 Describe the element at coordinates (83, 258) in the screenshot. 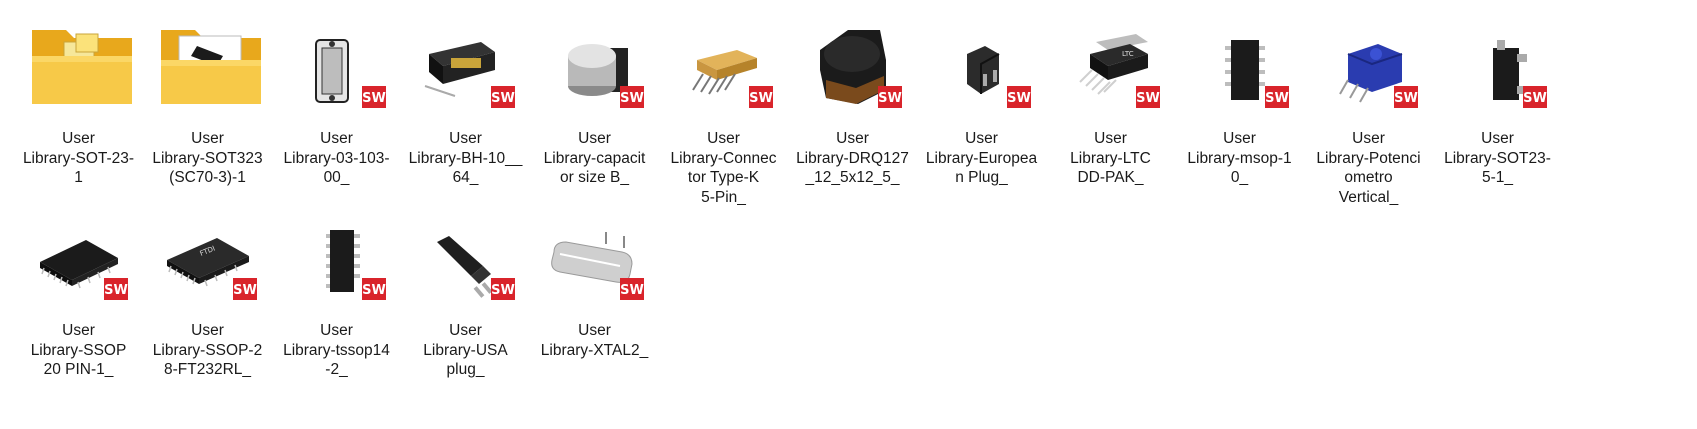

I see `part-ssop20-icon: SW` at that location.